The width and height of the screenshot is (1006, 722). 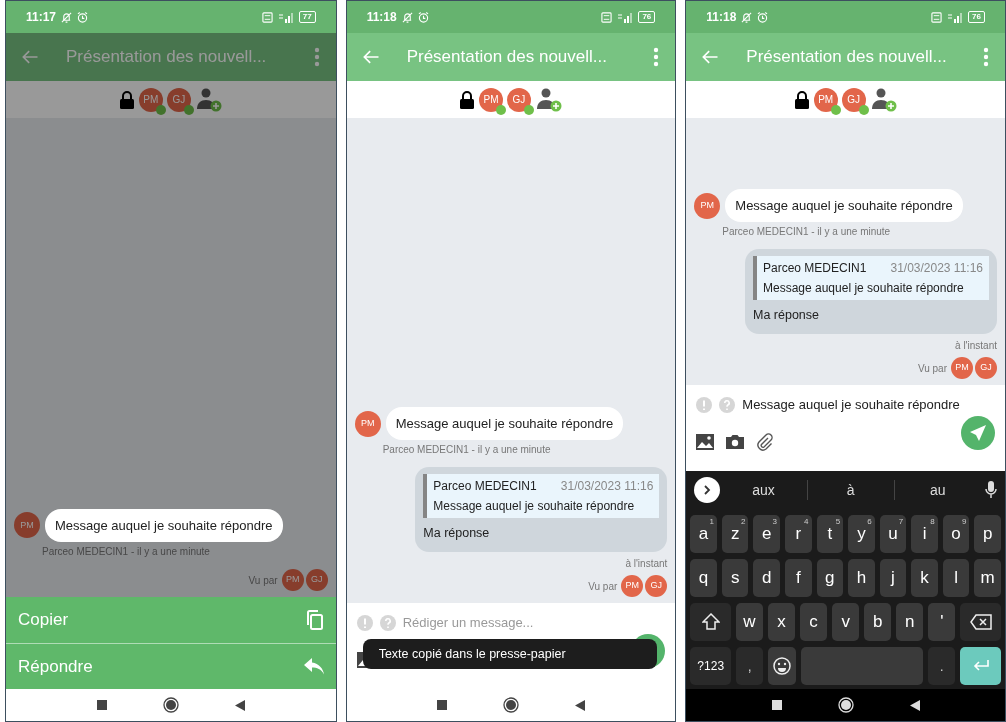 I want to click on key: u 7, so click(x=893, y=534).